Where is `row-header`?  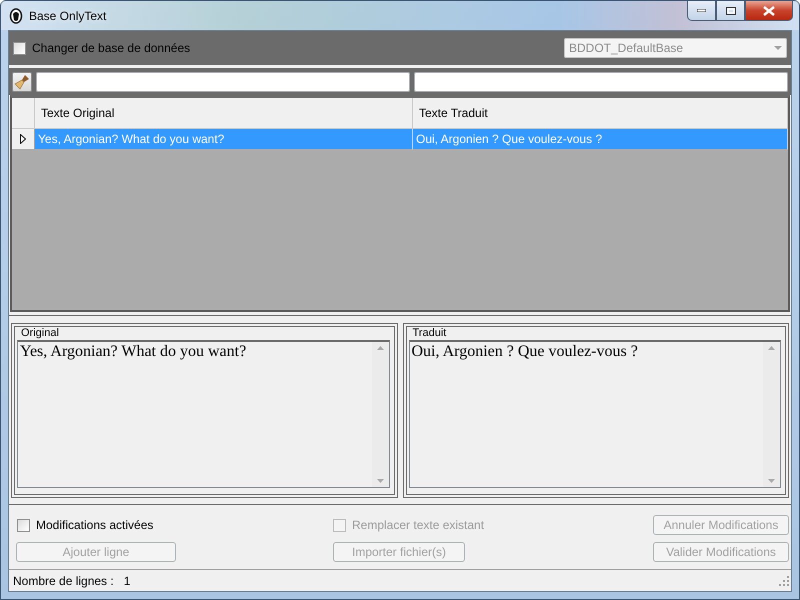 row-header is located at coordinates (23, 139).